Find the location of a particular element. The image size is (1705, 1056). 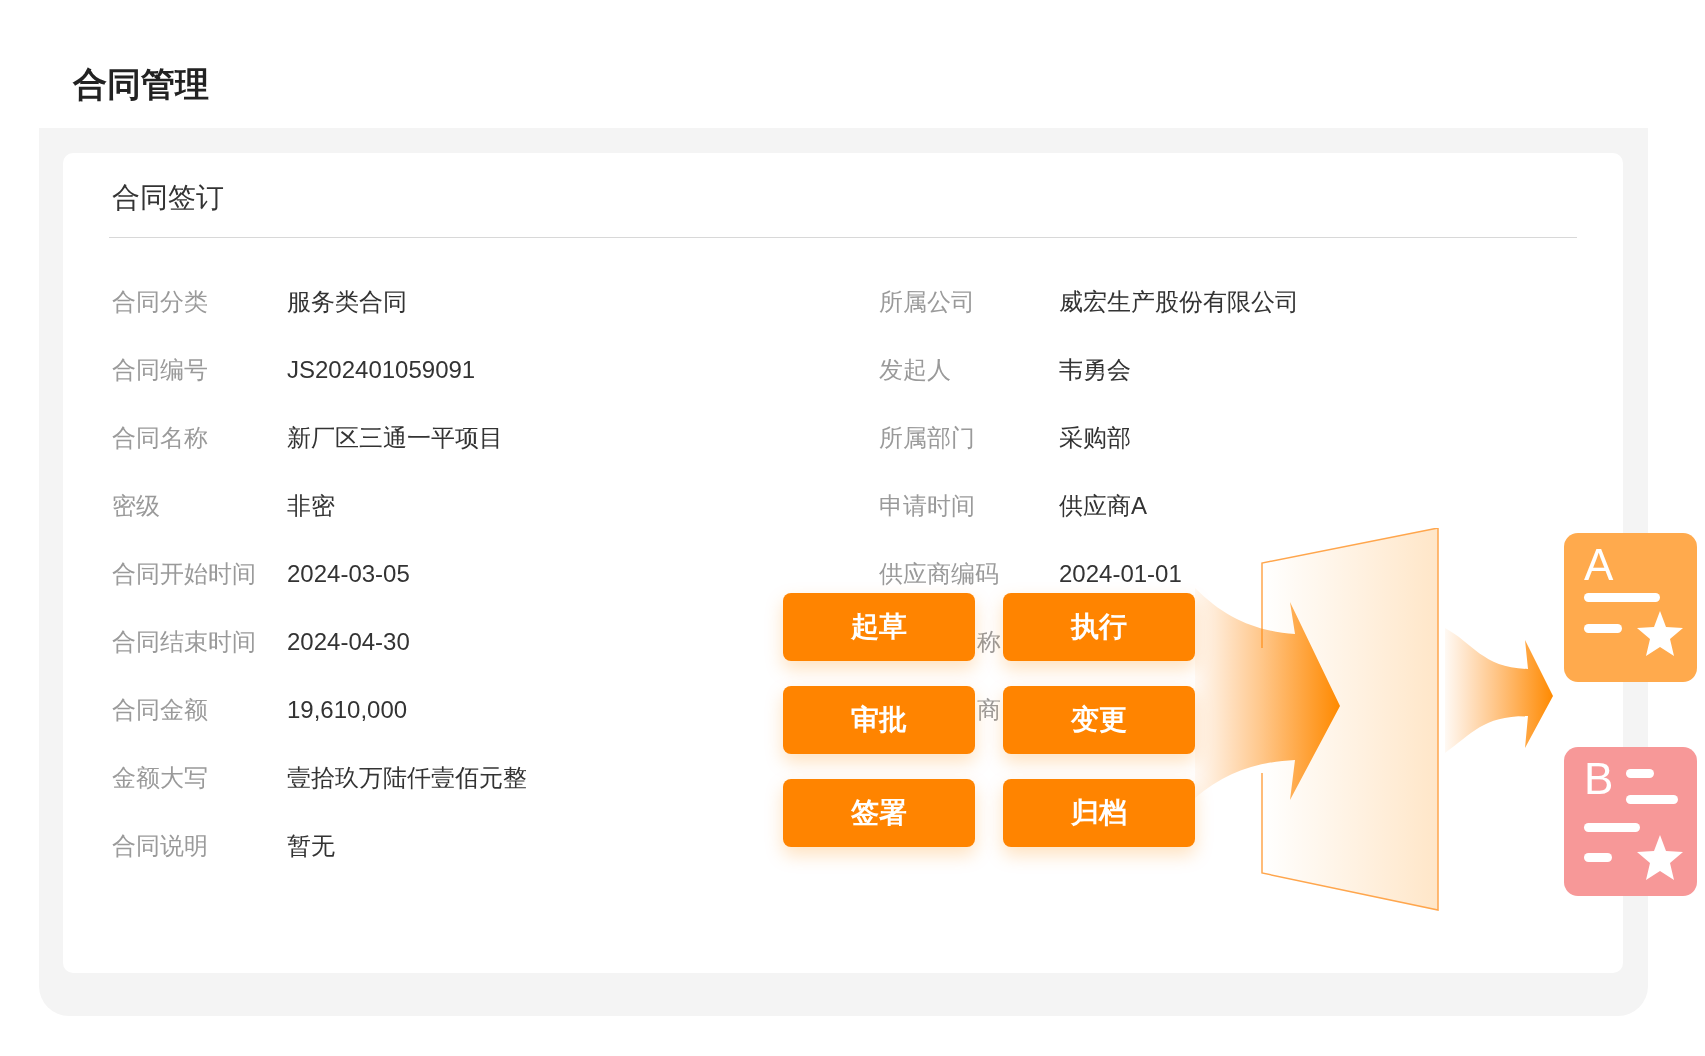

field-label: 合同编号 is located at coordinates (160, 370).